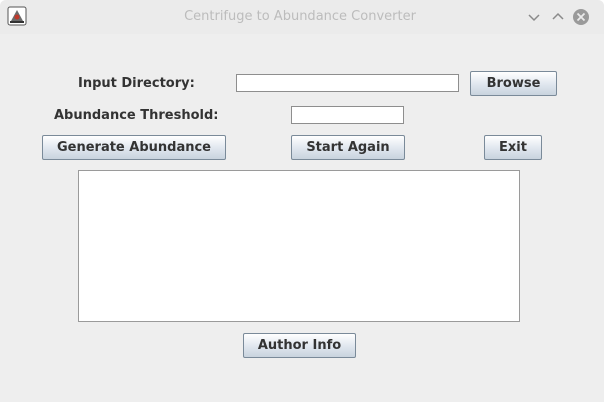 This screenshot has width=604, height=402. What do you see at coordinates (534, 17) in the screenshot?
I see `minimize-icon` at bounding box center [534, 17].